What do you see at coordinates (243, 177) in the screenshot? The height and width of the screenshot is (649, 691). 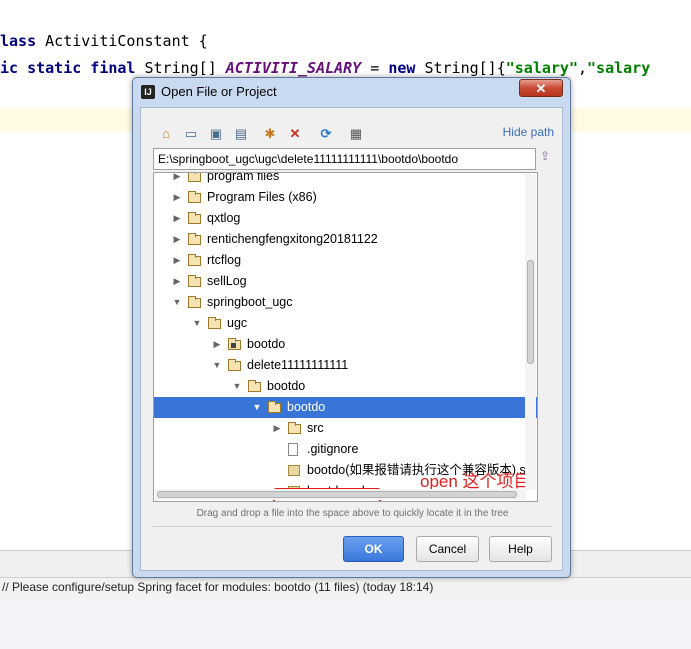 I see `tree-row-label: program files` at bounding box center [243, 177].